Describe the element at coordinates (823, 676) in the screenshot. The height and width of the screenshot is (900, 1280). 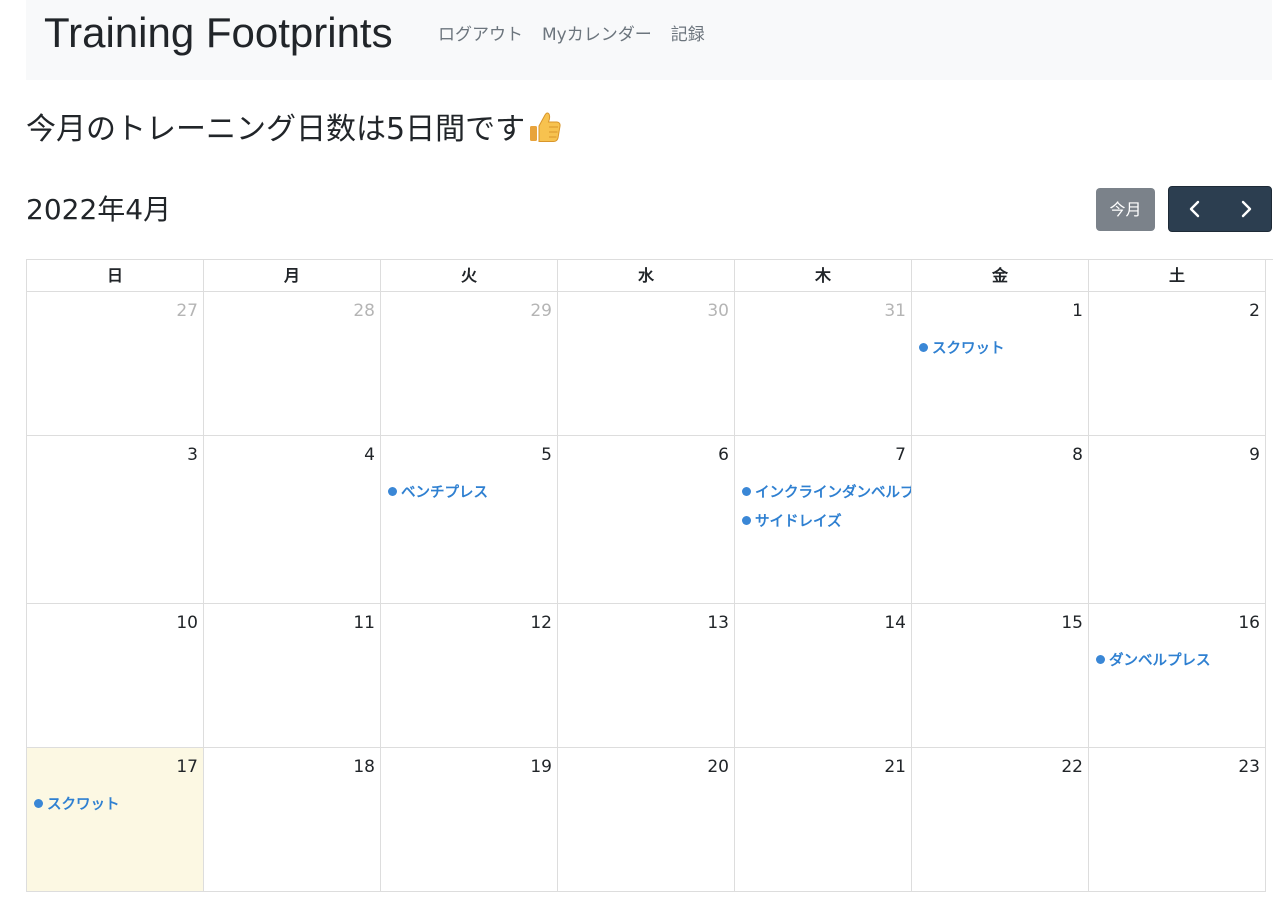
I see `calendar-day-cell: 14` at that location.